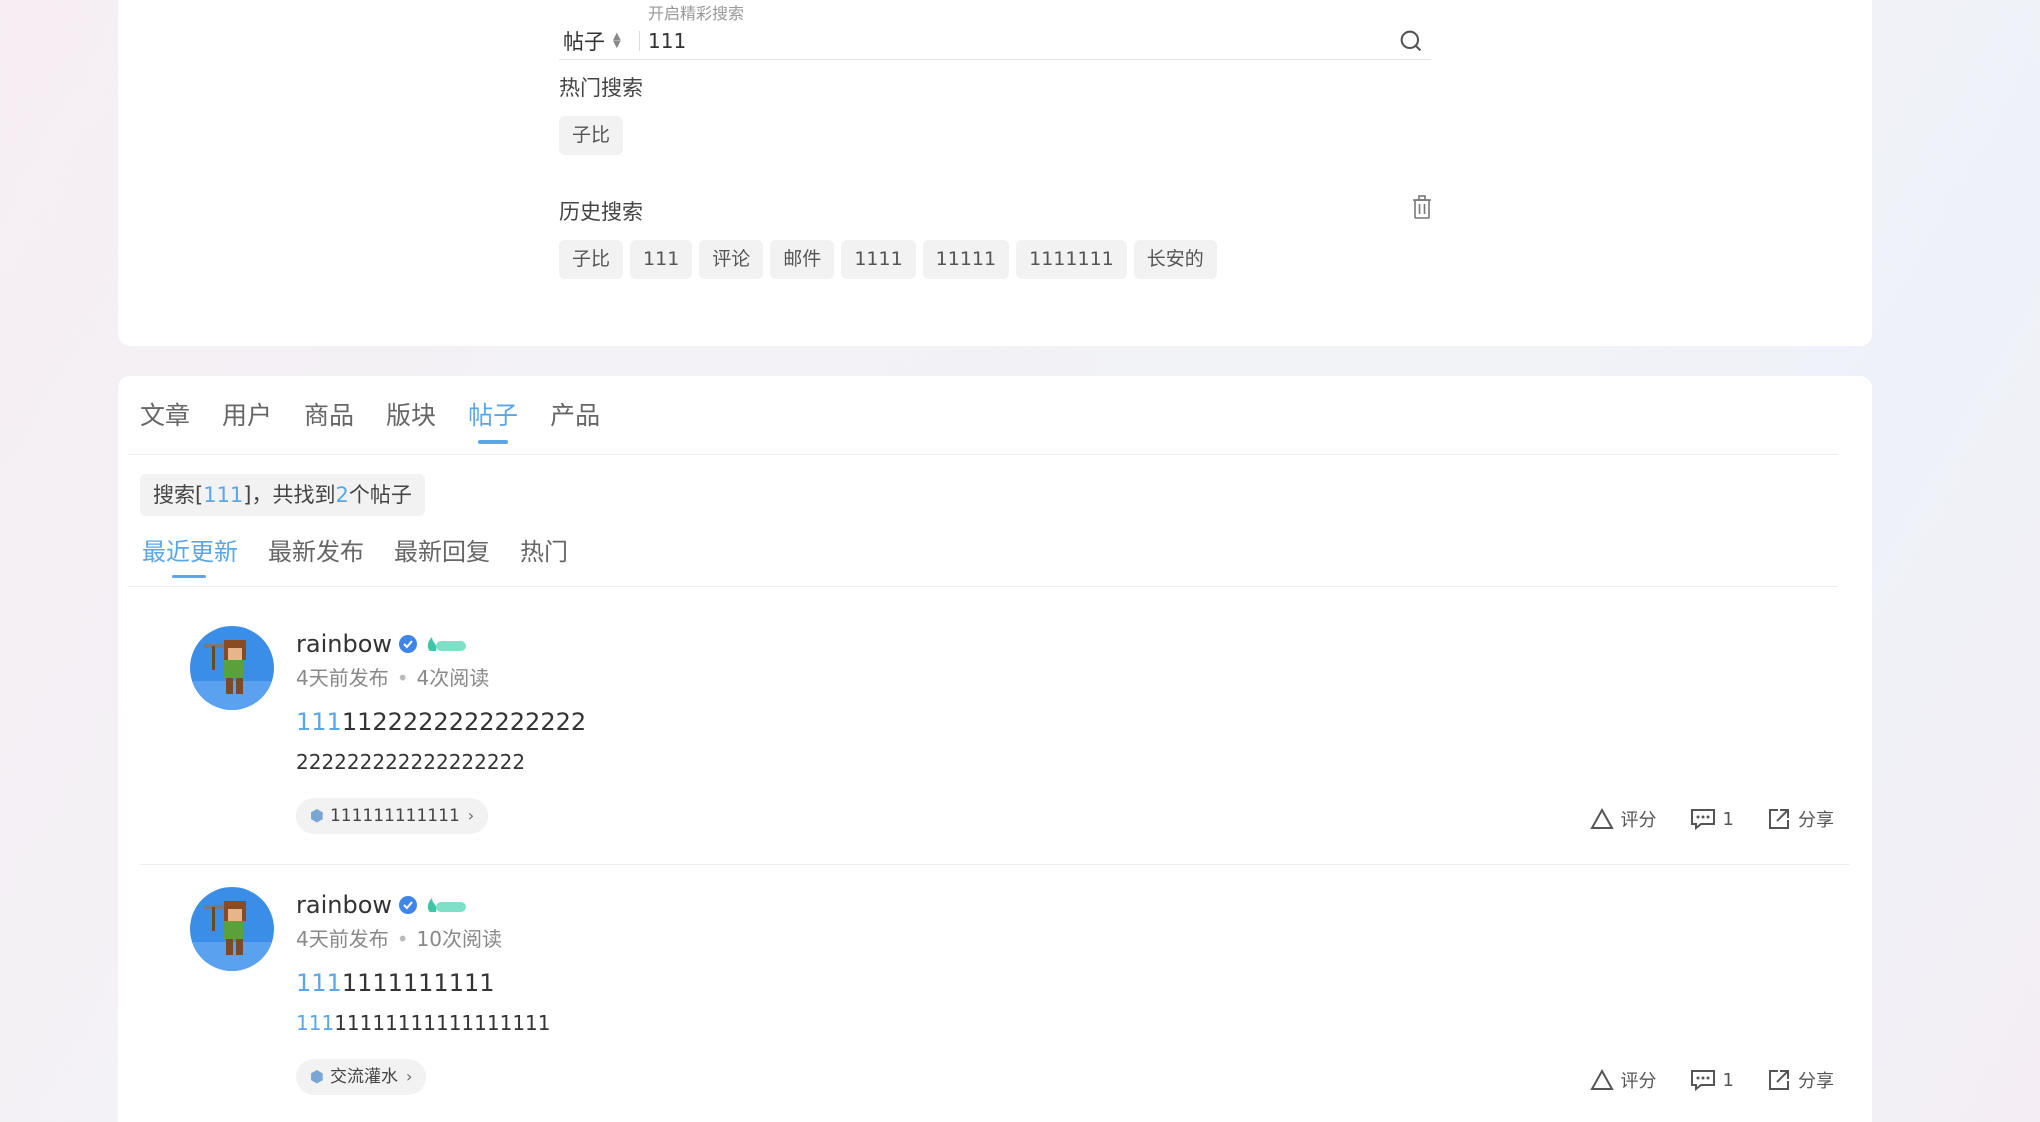 This screenshot has width=2040, height=1122. What do you see at coordinates (995, 864) in the screenshot?
I see `post-divider` at bounding box center [995, 864].